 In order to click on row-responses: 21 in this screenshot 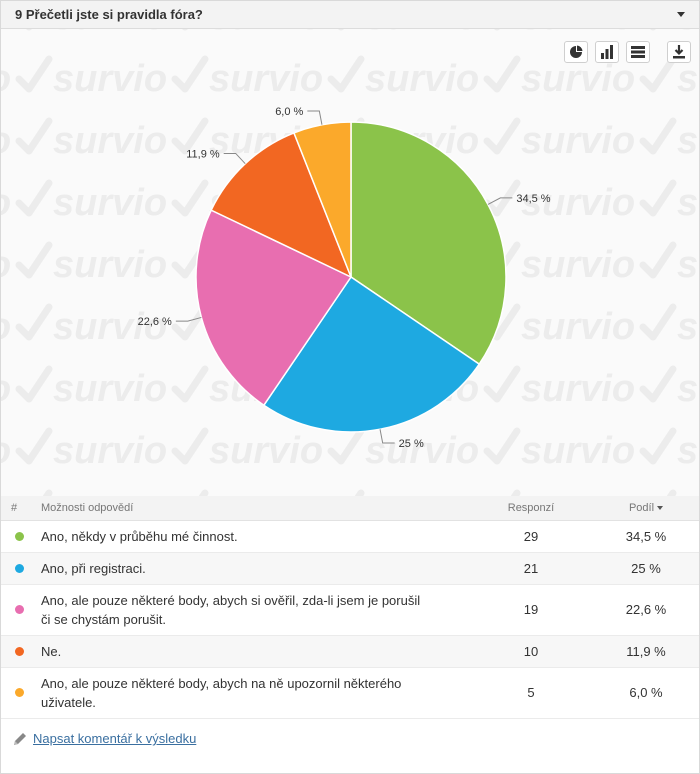, I will do `click(531, 568)`.